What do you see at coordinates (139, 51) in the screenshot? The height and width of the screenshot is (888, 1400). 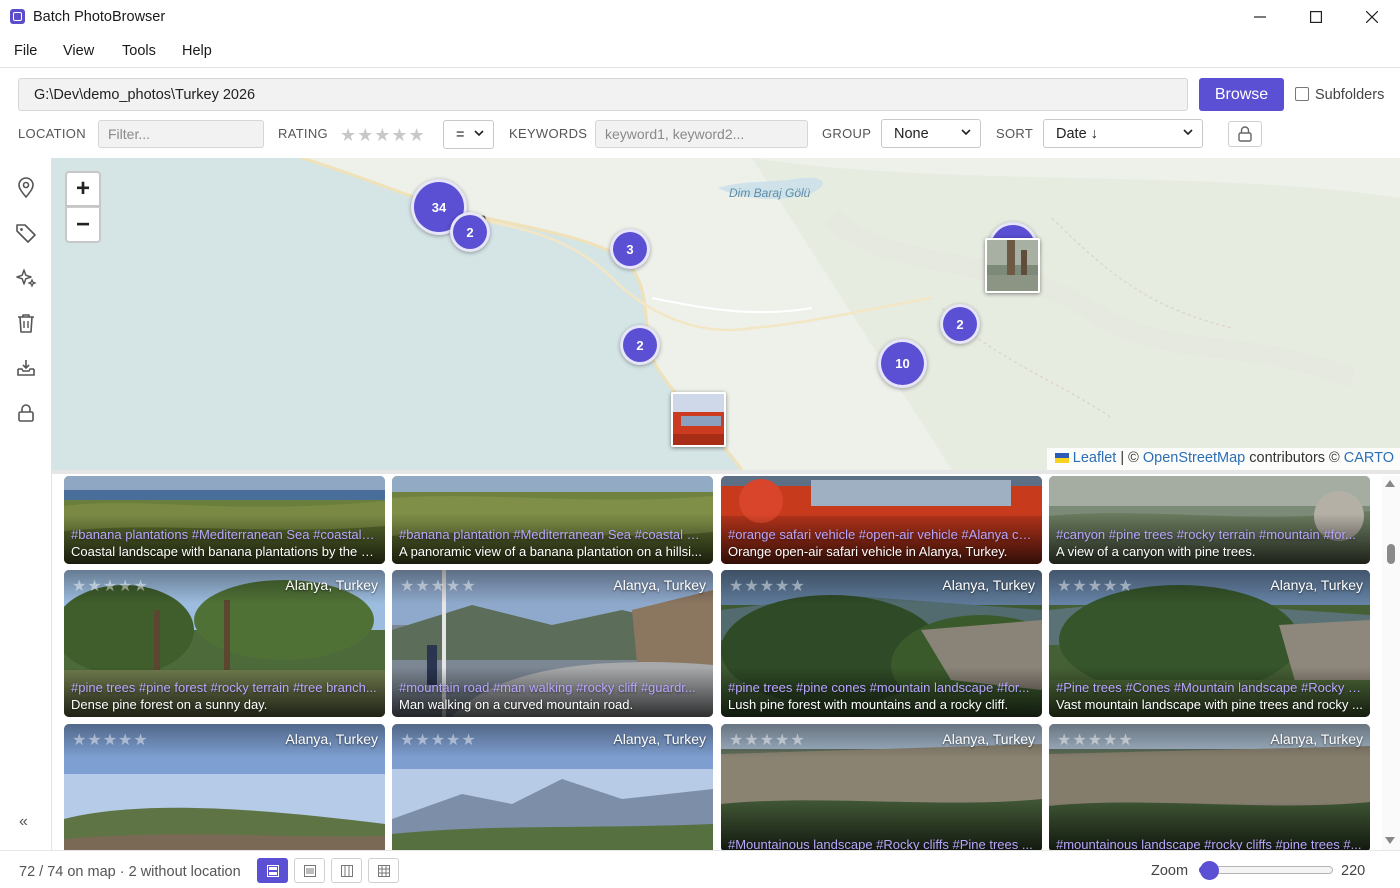 I see `menu-tools: Tools` at bounding box center [139, 51].